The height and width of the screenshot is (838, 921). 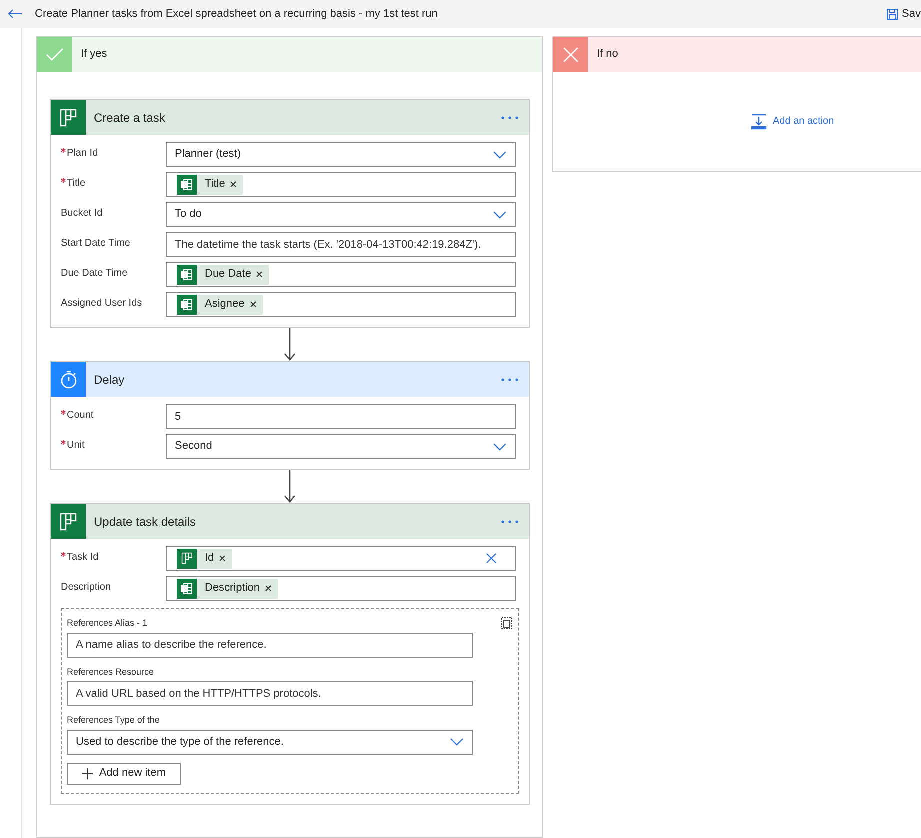 What do you see at coordinates (237, 14) in the screenshot?
I see `flow-title: Create Planner tasks from Excel spreadsheet on a recurring basis - my 1st test run` at bounding box center [237, 14].